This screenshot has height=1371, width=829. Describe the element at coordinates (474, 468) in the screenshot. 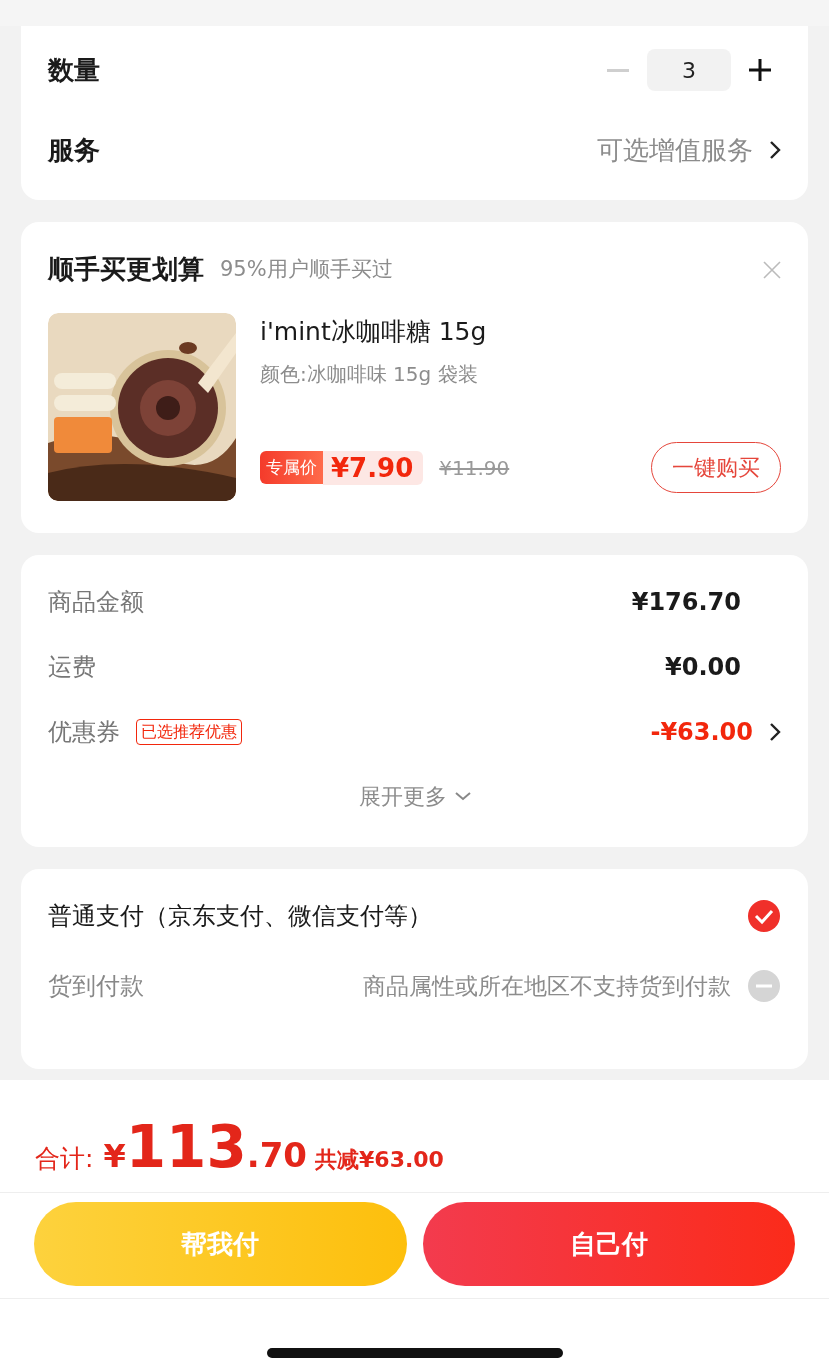

I see `original-price: ¥11.90` at that location.